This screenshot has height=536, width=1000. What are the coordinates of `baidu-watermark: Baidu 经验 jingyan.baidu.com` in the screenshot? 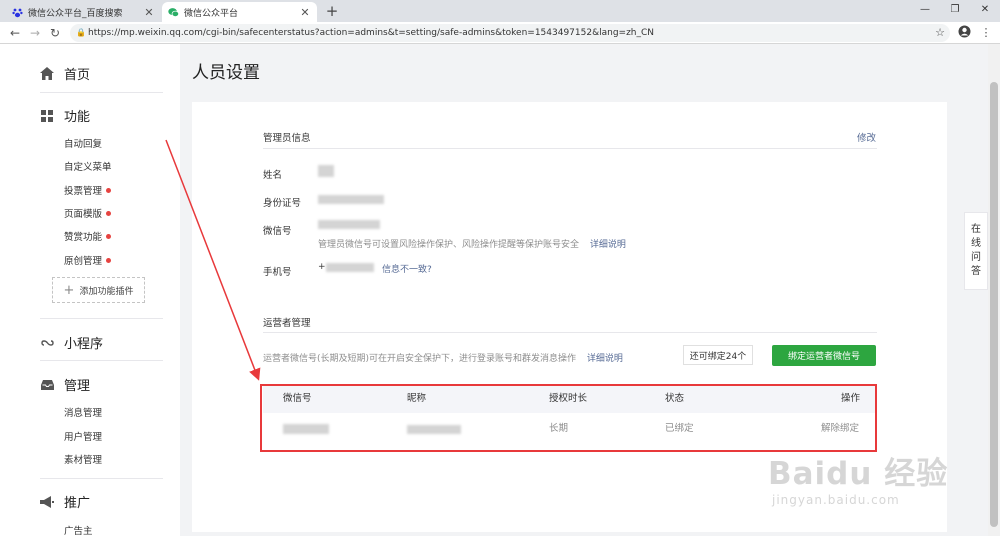 It's located at (863, 485).